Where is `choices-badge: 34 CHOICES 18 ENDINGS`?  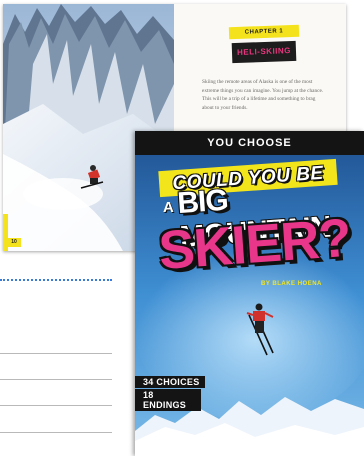 choices-badge: 34 CHOICES 18 ENDINGS is located at coordinates (170, 394).